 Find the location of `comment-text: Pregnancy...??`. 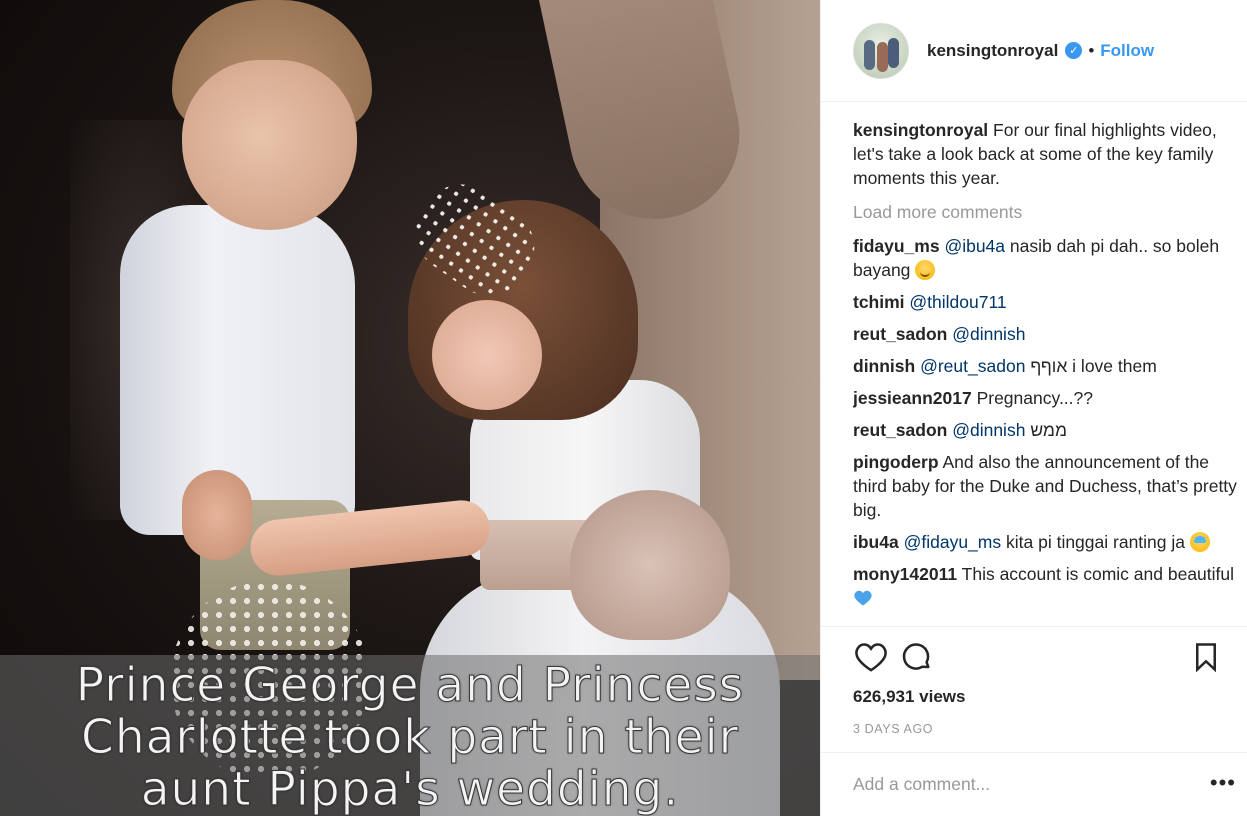

comment-text: Pregnancy...?? is located at coordinates (1034, 398).